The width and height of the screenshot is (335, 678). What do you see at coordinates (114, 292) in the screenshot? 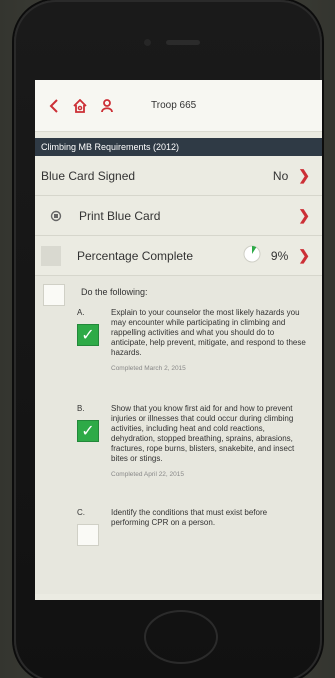
I see `requirements-intro: Do the following:` at bounding box center [114, 292].